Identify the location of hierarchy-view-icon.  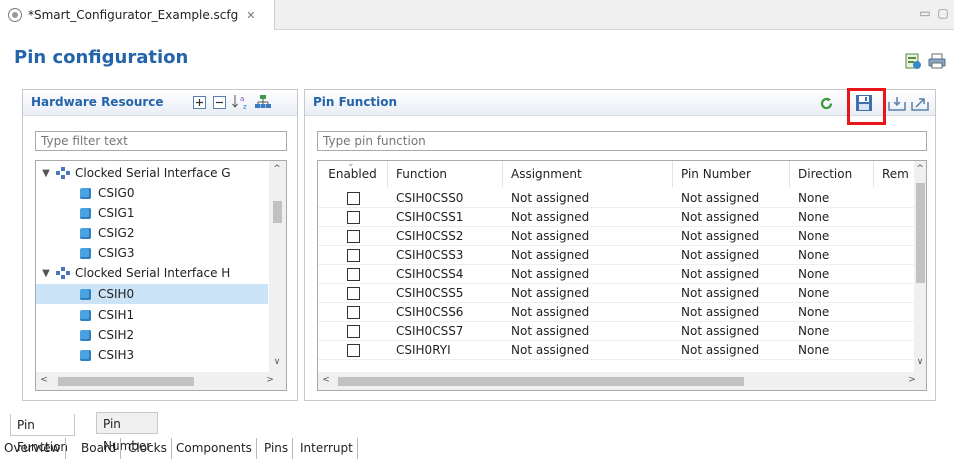
(263, 102).